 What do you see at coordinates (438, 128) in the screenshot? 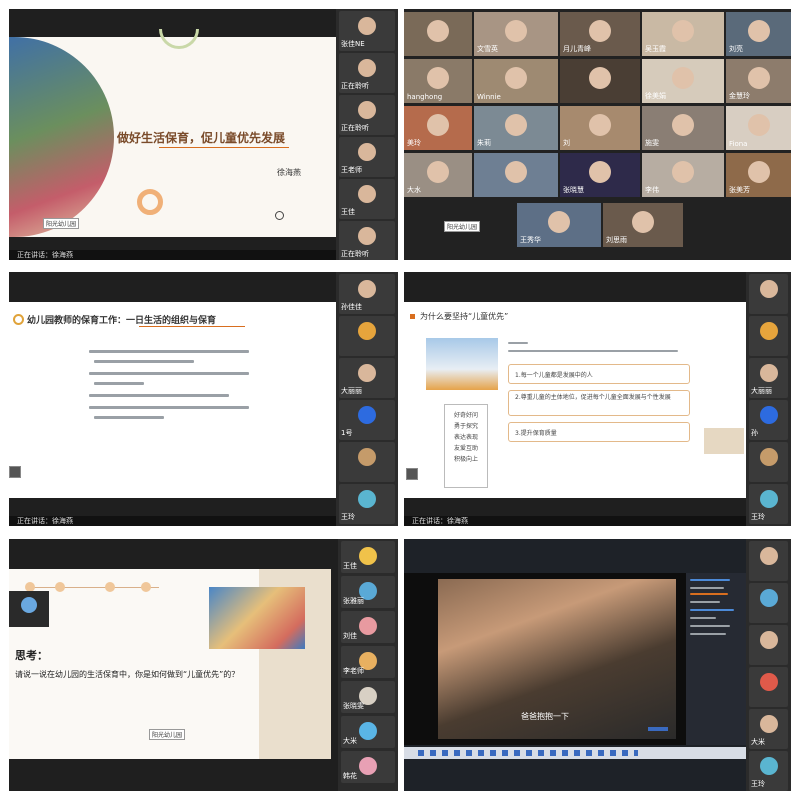
I see `participant-tile: 美玲` at bounding box center [438, 128].